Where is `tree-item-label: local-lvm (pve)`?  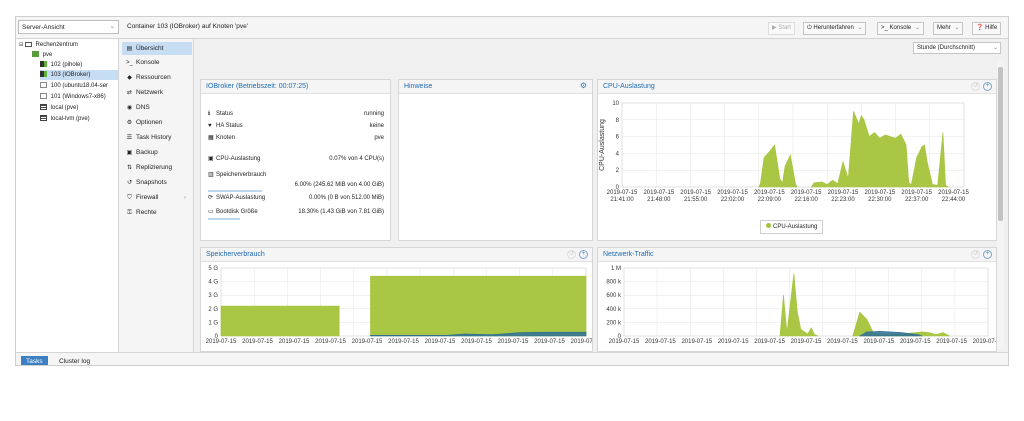 tree-item-label: local-lvm (pve) is located at coordinates (70, 119).